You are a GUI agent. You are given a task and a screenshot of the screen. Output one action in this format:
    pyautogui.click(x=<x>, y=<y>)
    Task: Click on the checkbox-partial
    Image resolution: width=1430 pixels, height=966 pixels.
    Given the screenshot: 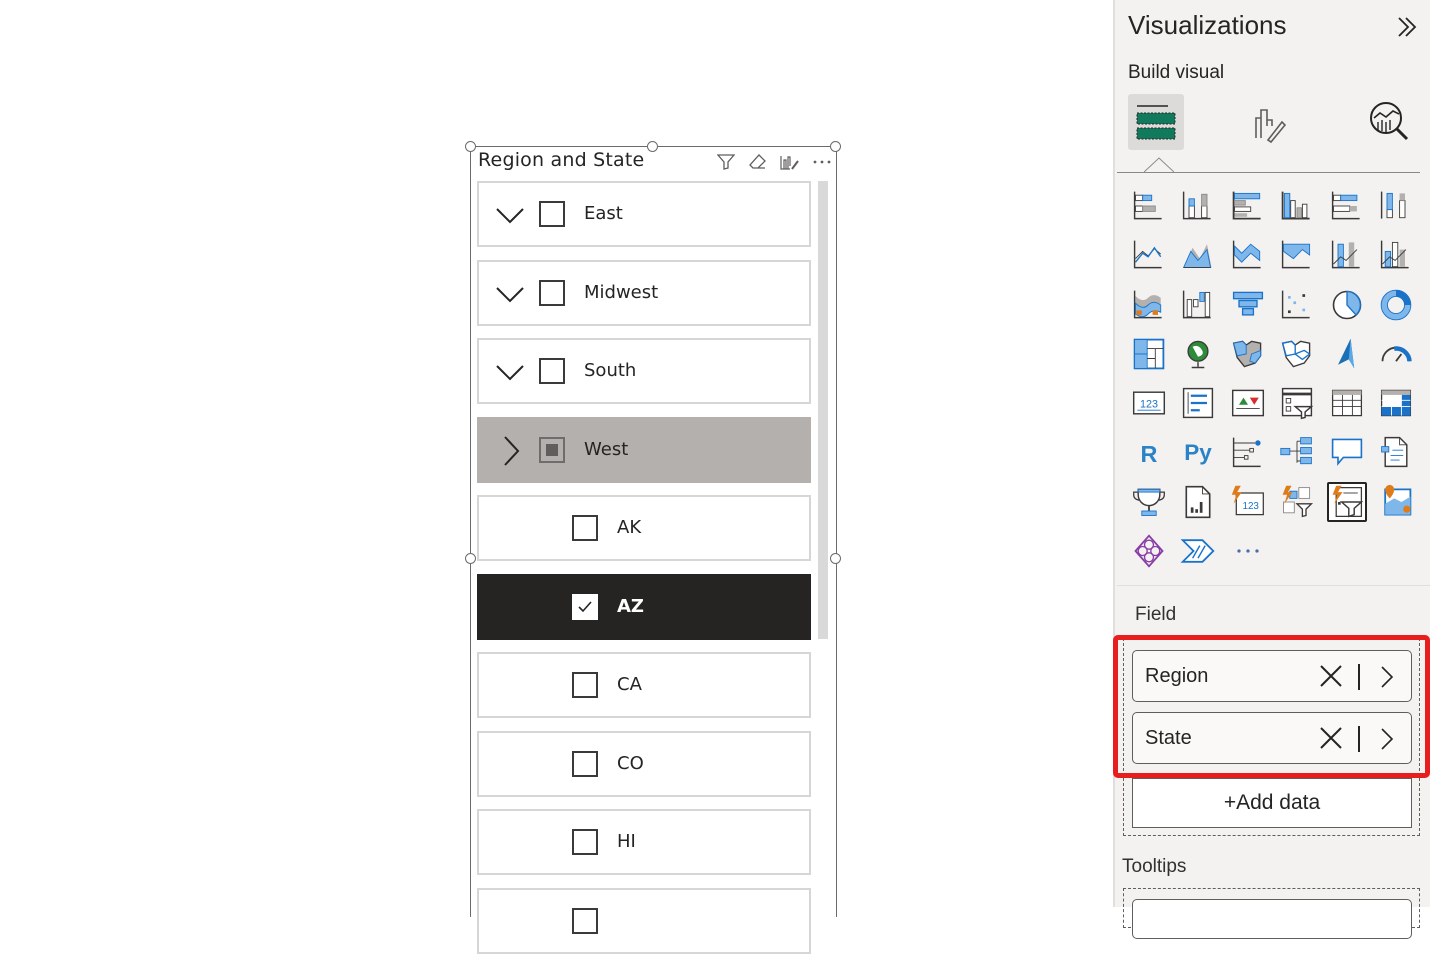 What is the action you would take?
    pyautogui.click(x=552, y=449)
    